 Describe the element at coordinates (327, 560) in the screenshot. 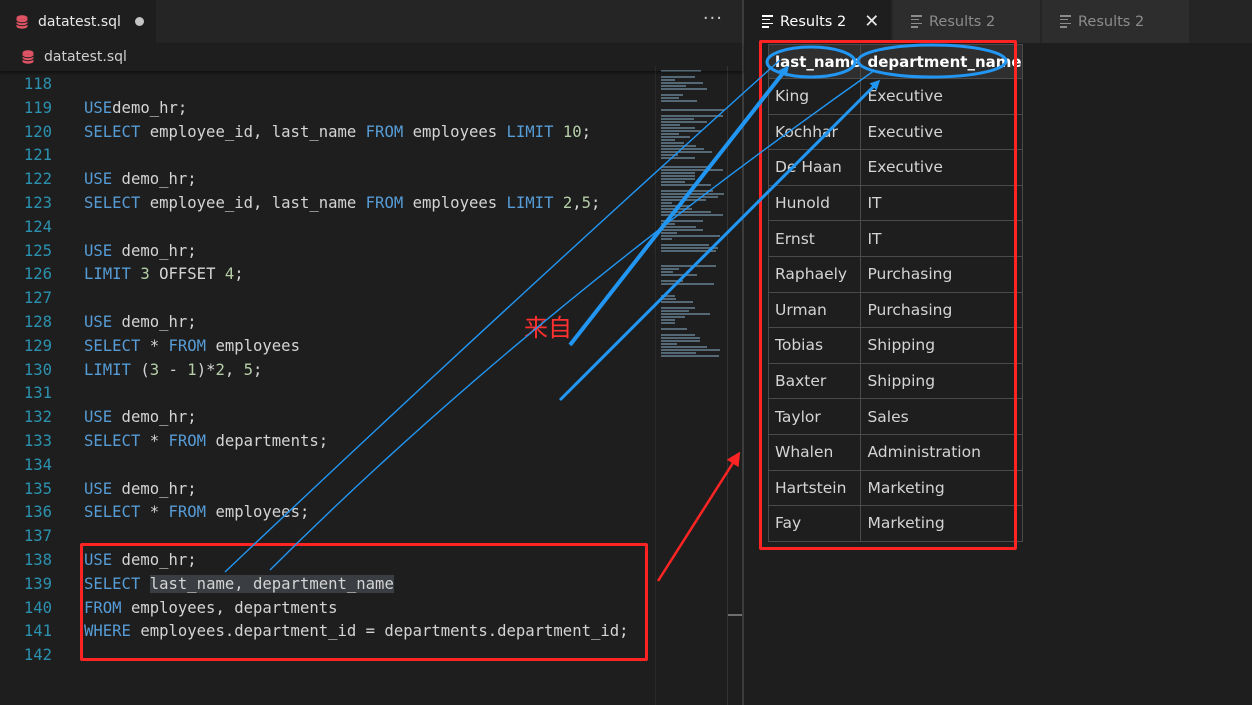

I see `code-line: 138 USE demo_hr;` at that location.